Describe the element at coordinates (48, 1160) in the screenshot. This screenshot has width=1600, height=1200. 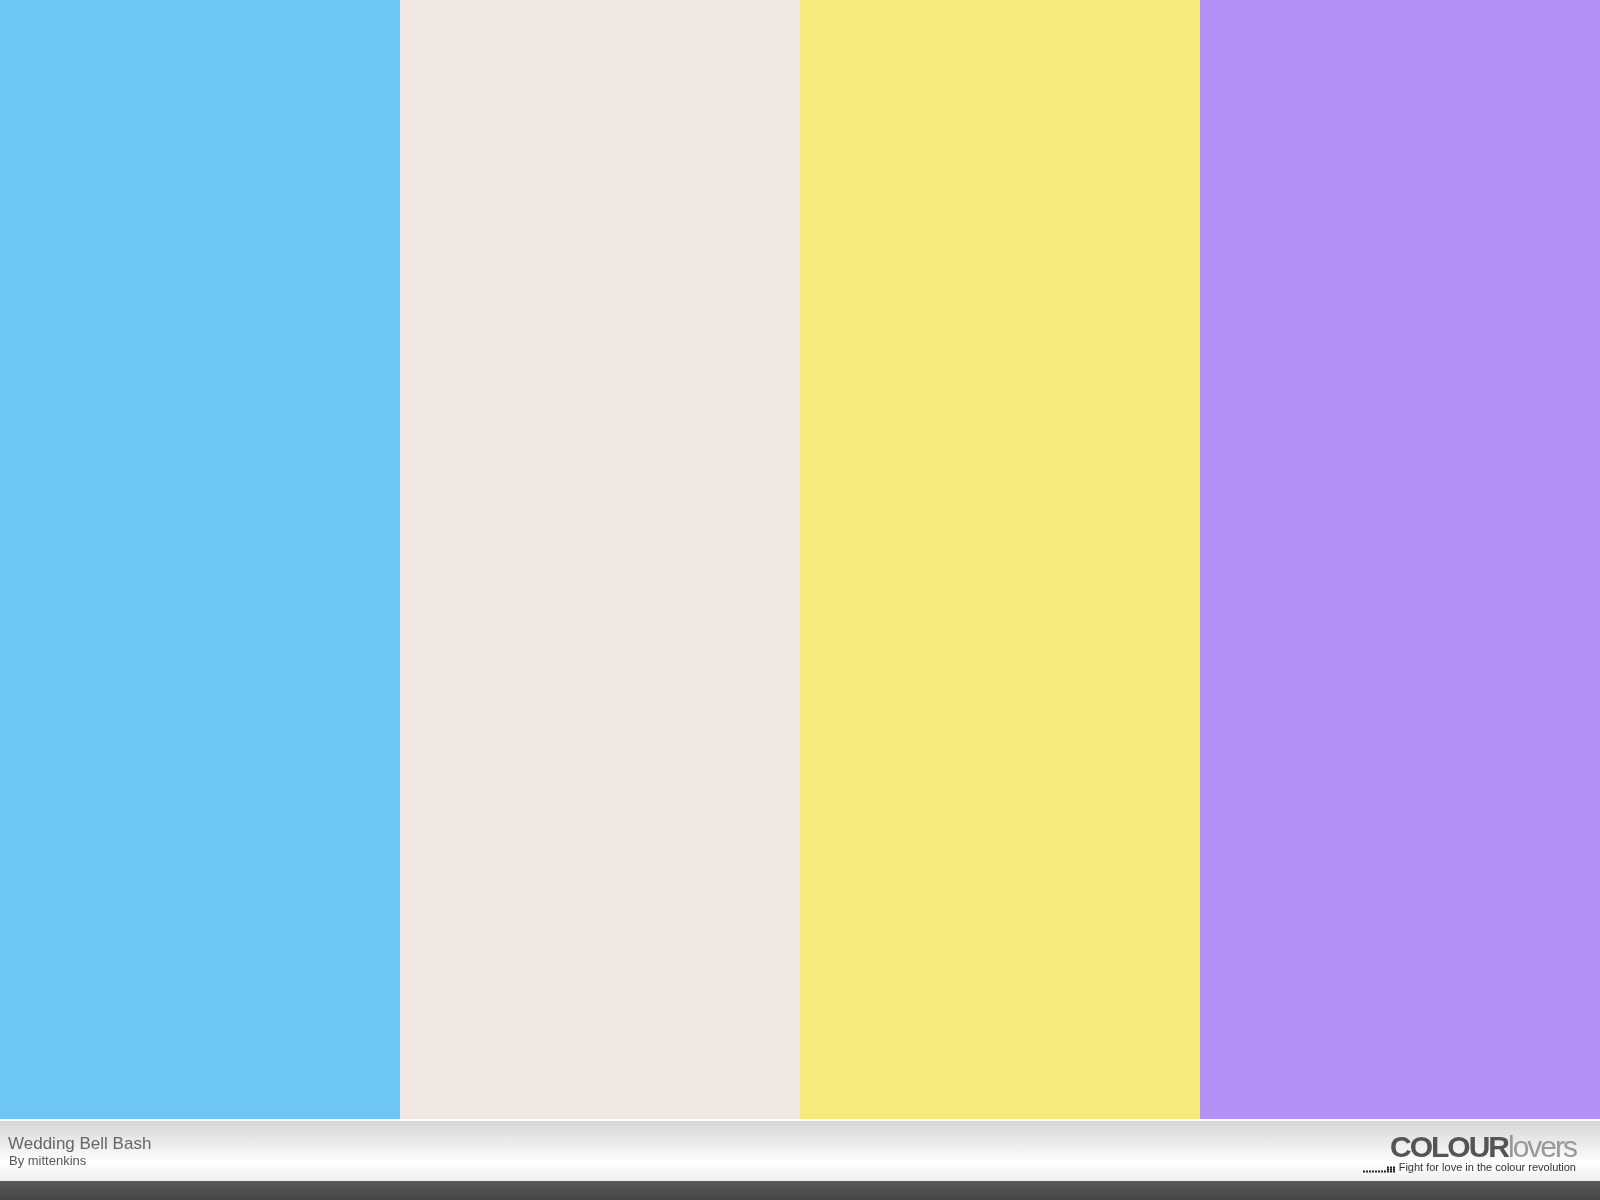
I see `palette-author: By mittenkins` at that location.